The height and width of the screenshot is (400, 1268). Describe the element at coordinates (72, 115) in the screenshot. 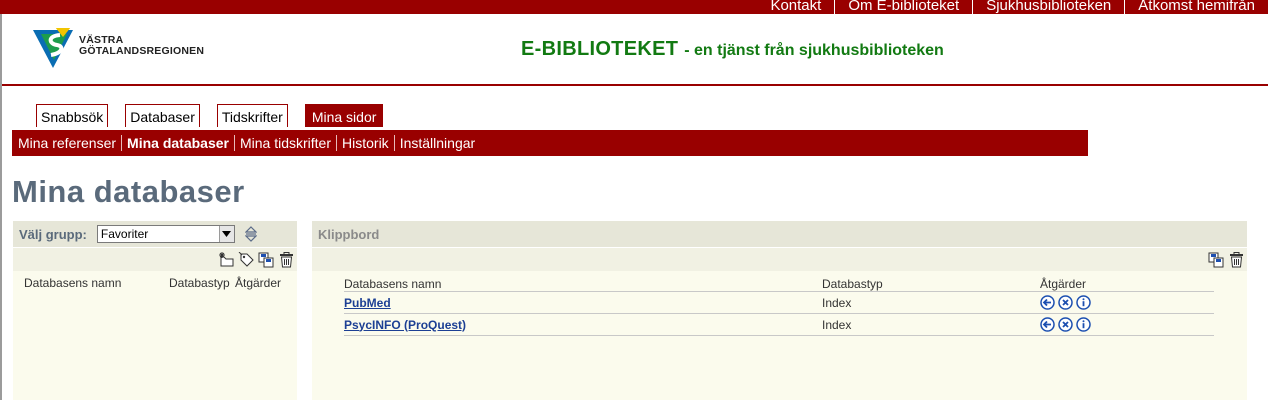

I see `tab-snabbsok: Snabbsök` at that location.